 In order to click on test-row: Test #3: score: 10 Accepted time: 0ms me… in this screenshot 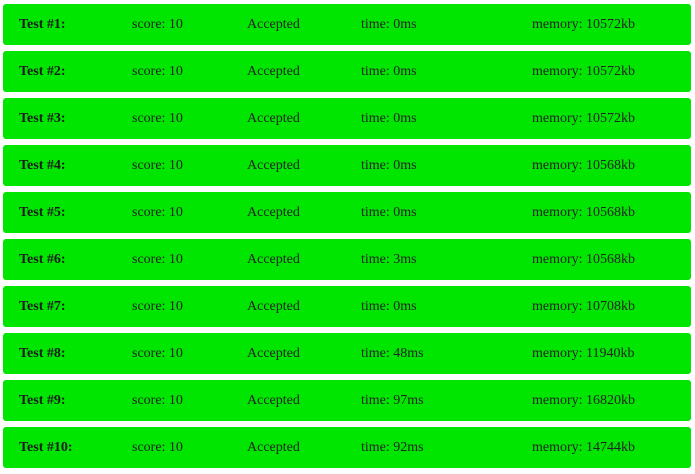, I will do `click(347, 118)`.